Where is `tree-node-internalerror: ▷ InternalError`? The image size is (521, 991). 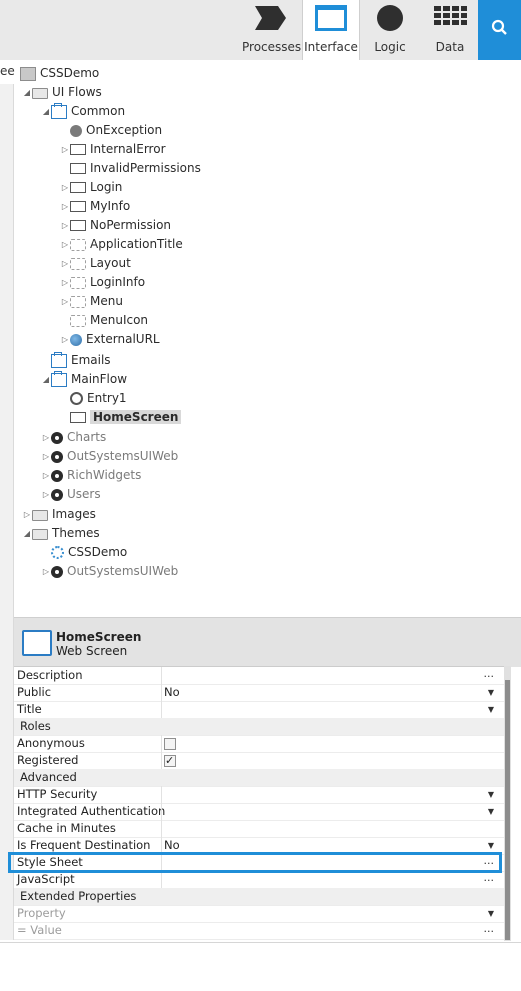 tree-node-internalerror: ▷ InternalError is located at coordinates (113, 149).